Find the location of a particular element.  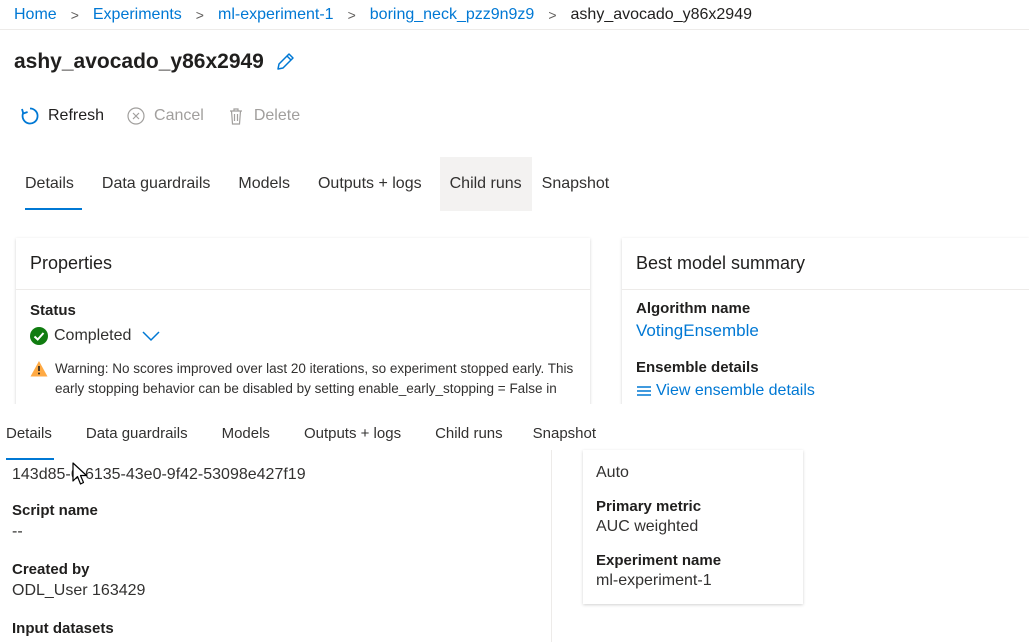

script-name-value: -- is located at coordinates (17, 531).